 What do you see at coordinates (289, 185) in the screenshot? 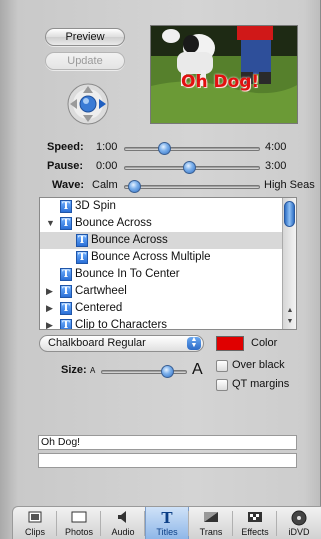
I see `wave-max-label: High Seas` at bounding box center [289, 185].